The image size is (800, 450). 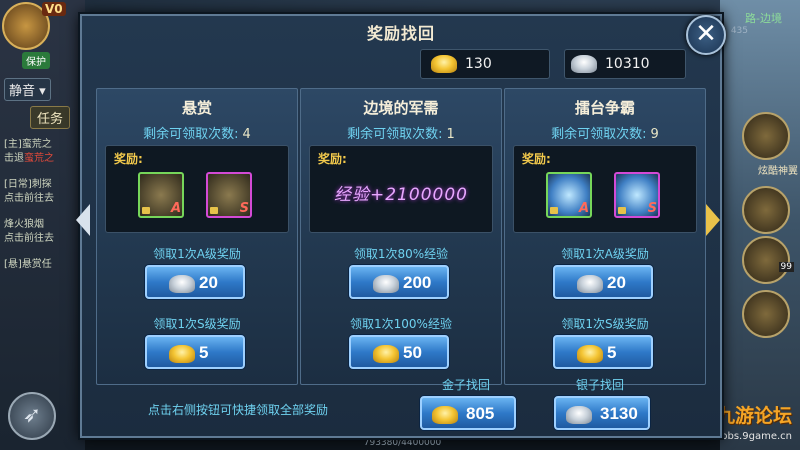 I want to click on remaining-count: 剩余可领取次数: 4, so click(x=197, y=132).